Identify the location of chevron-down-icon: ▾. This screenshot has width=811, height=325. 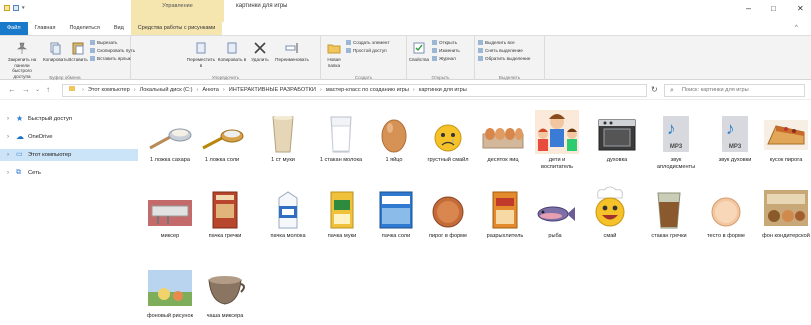
(23, 8).